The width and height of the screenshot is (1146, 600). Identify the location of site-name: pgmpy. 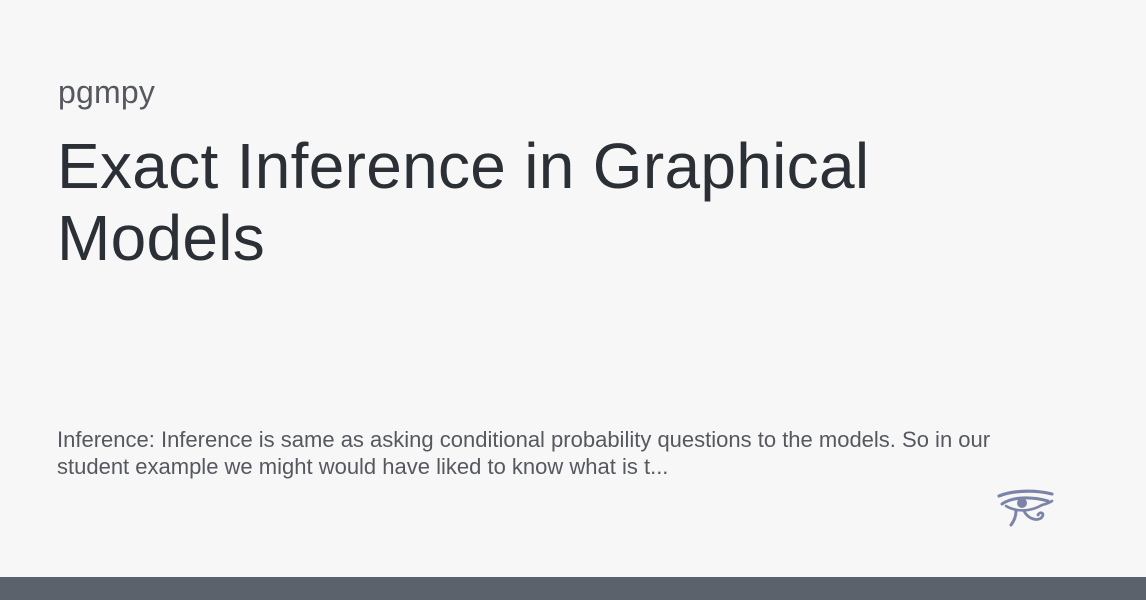
(107, 92).